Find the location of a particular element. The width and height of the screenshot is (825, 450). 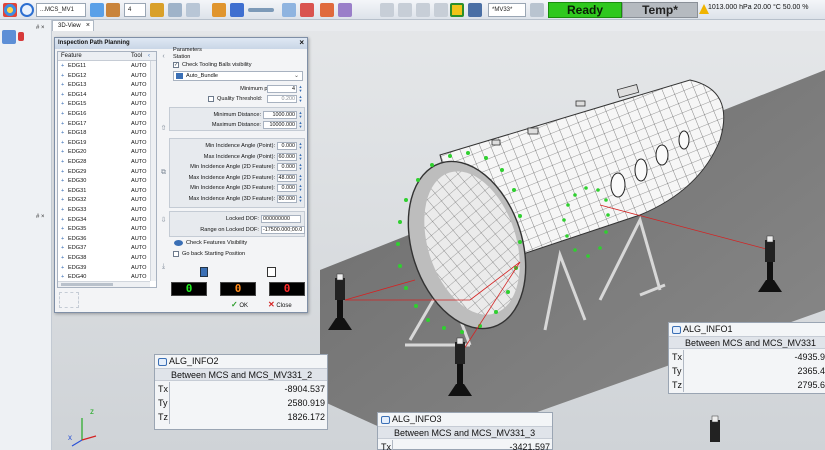

move-bottom-icon: ⤓ is located at coordinates (163, 266).